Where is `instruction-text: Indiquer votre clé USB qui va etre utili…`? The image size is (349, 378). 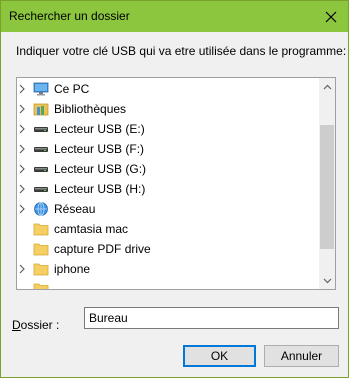
instruction-text: Indiquer votre clé USB qui va etre utili… is located at coordinates (181, 51).